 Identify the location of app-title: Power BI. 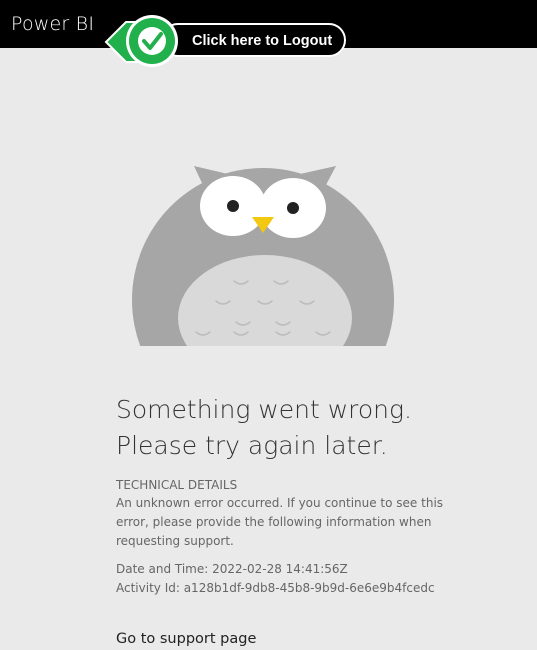
(53, 24).